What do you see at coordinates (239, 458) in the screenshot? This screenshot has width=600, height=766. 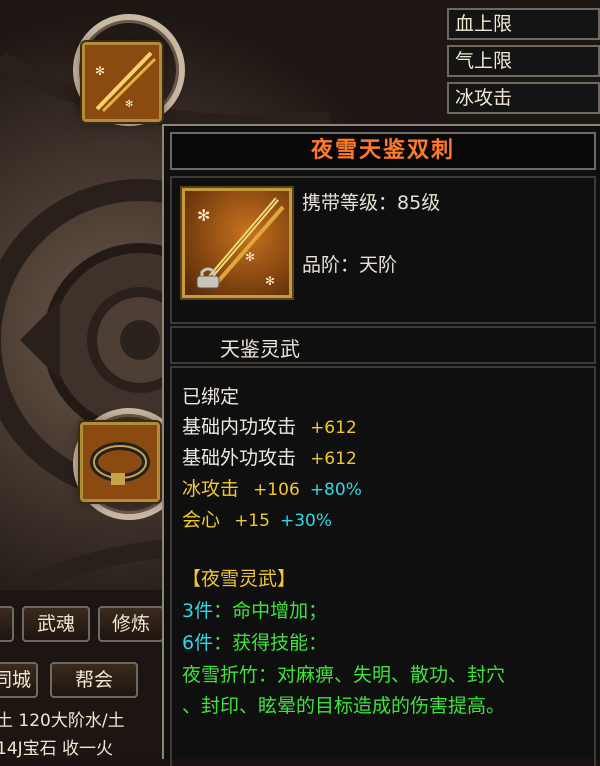 I see `stat-name: 基础外功攻击` at bounding box center [239, 458].